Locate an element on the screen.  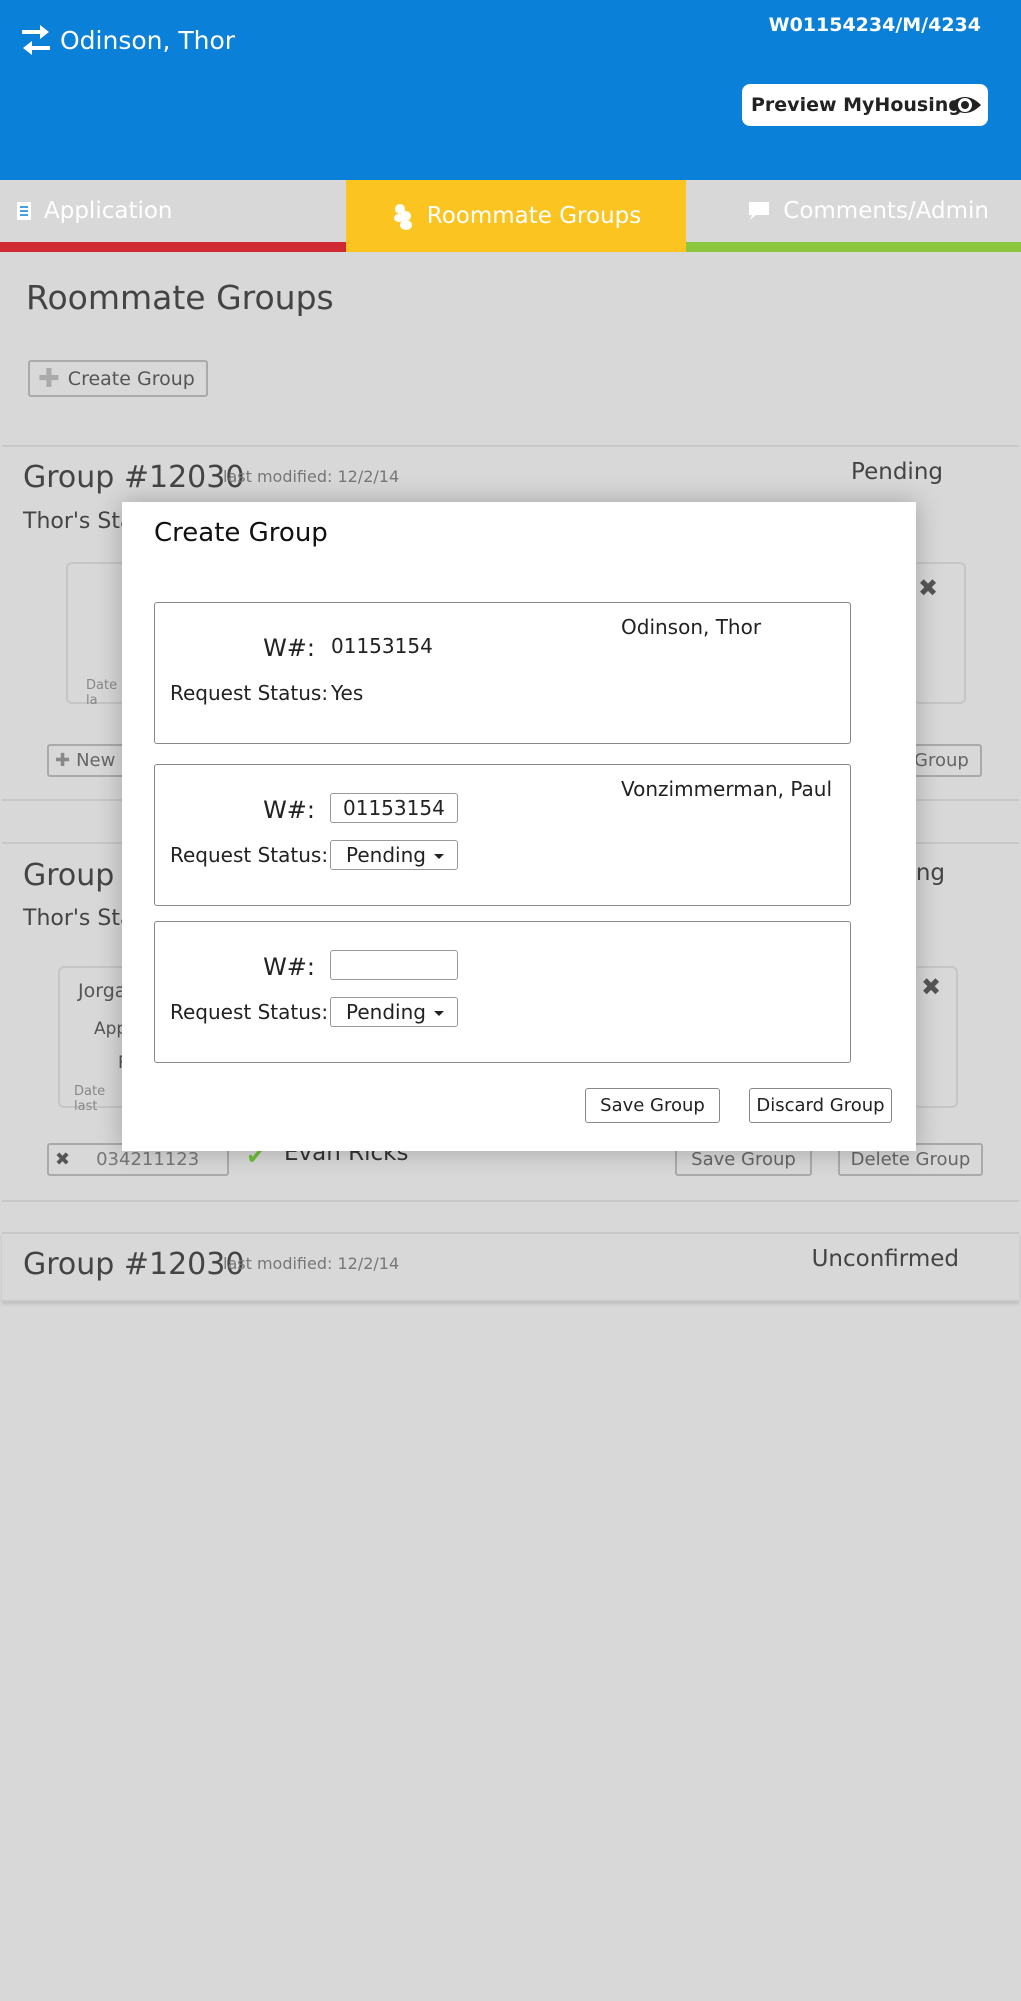
w-number-input is located at coordinates (394, 965).